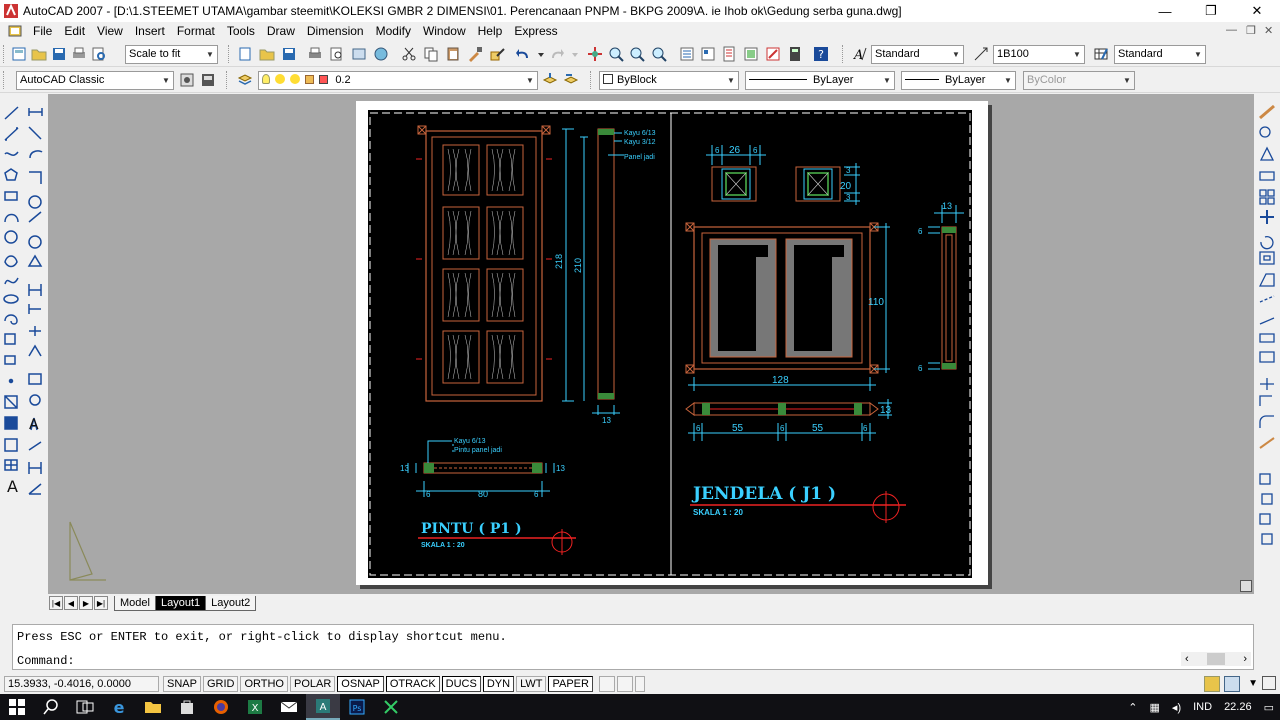  Describe the element at coordinates (453, 54) in the screenshot. I see `paste-icon` at that location.